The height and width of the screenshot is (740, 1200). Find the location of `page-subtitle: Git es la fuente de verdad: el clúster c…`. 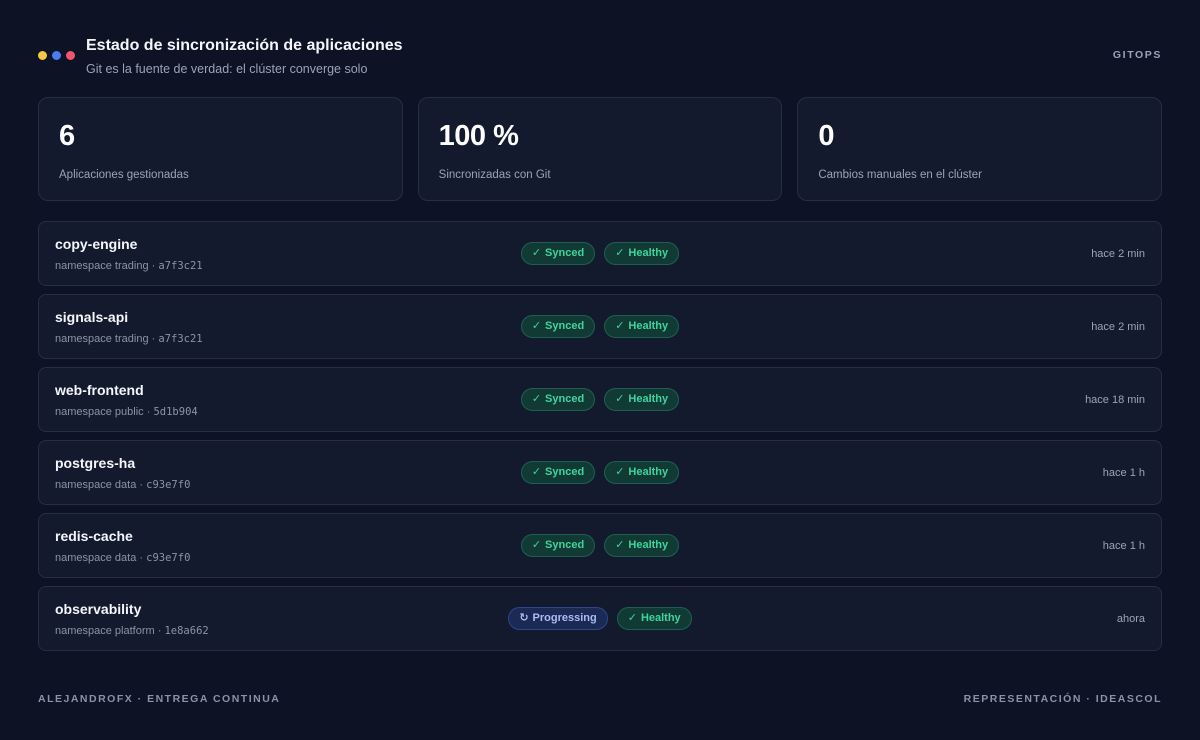

page-subtitle: Git es la fuente de verdad: el clúster c… is located at coordinates (227, 69).